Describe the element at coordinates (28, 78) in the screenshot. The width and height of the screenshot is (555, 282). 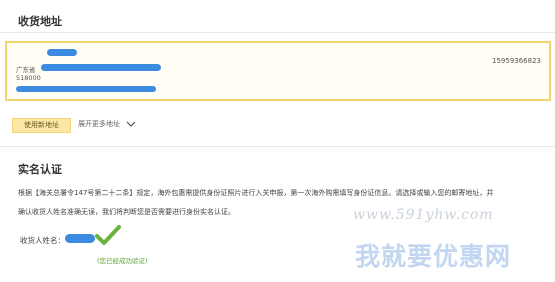
I see `address-postcode: 518000` at that location.